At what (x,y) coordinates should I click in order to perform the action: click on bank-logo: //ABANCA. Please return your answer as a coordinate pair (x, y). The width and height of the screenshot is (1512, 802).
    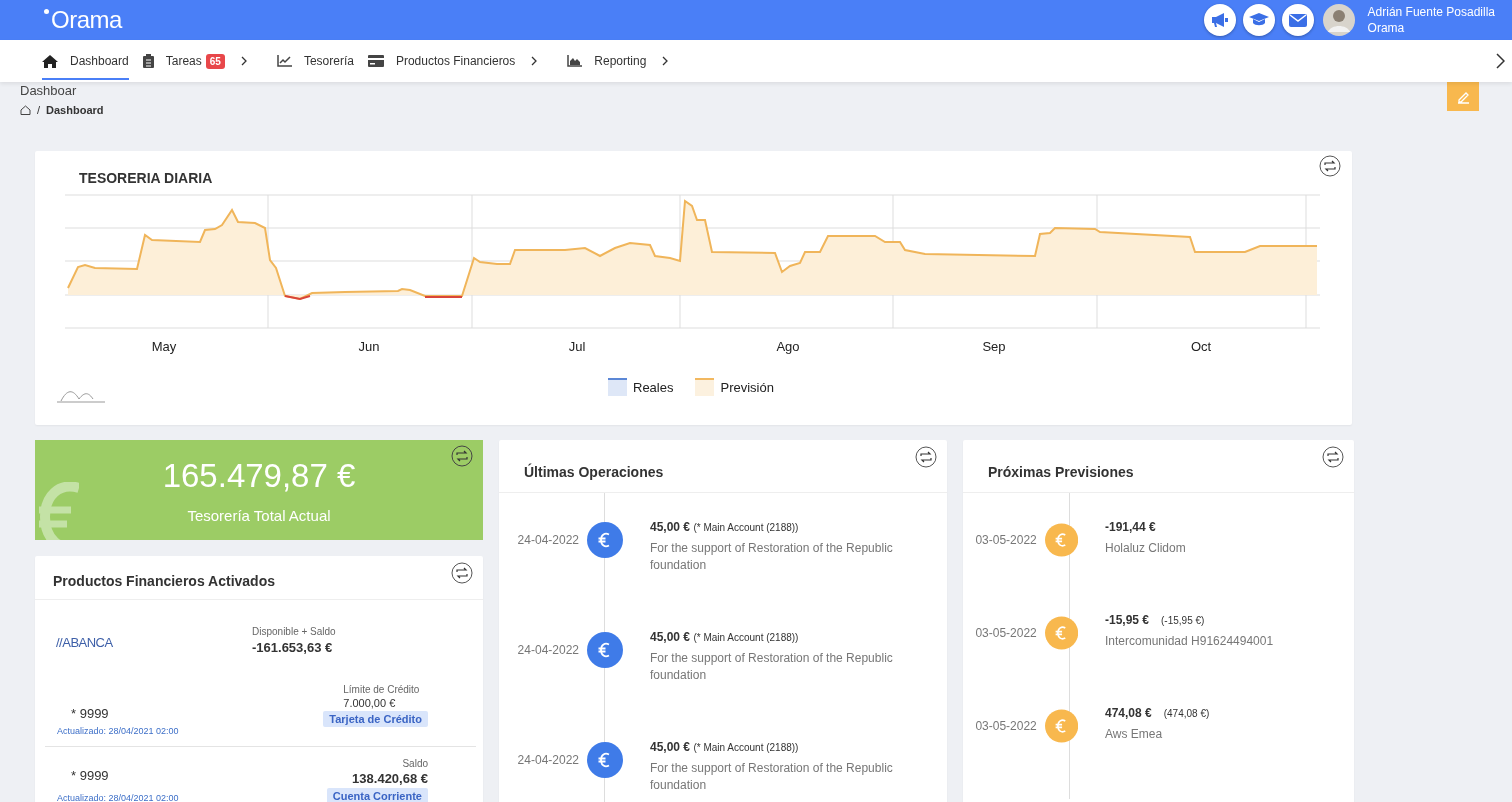
    Looking at the image, I should click on (85, 643).